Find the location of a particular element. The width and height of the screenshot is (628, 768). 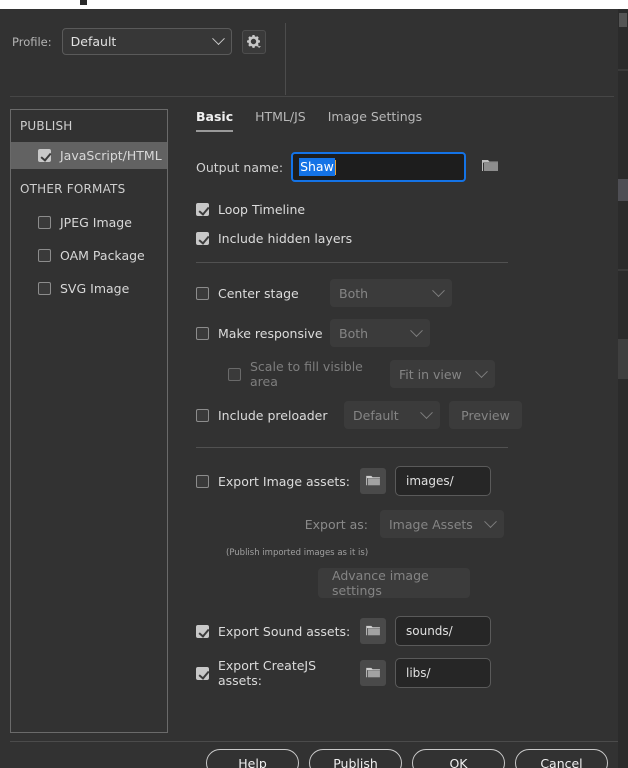

option-label: Export Sound assets: is located at coordinates (284, 631).